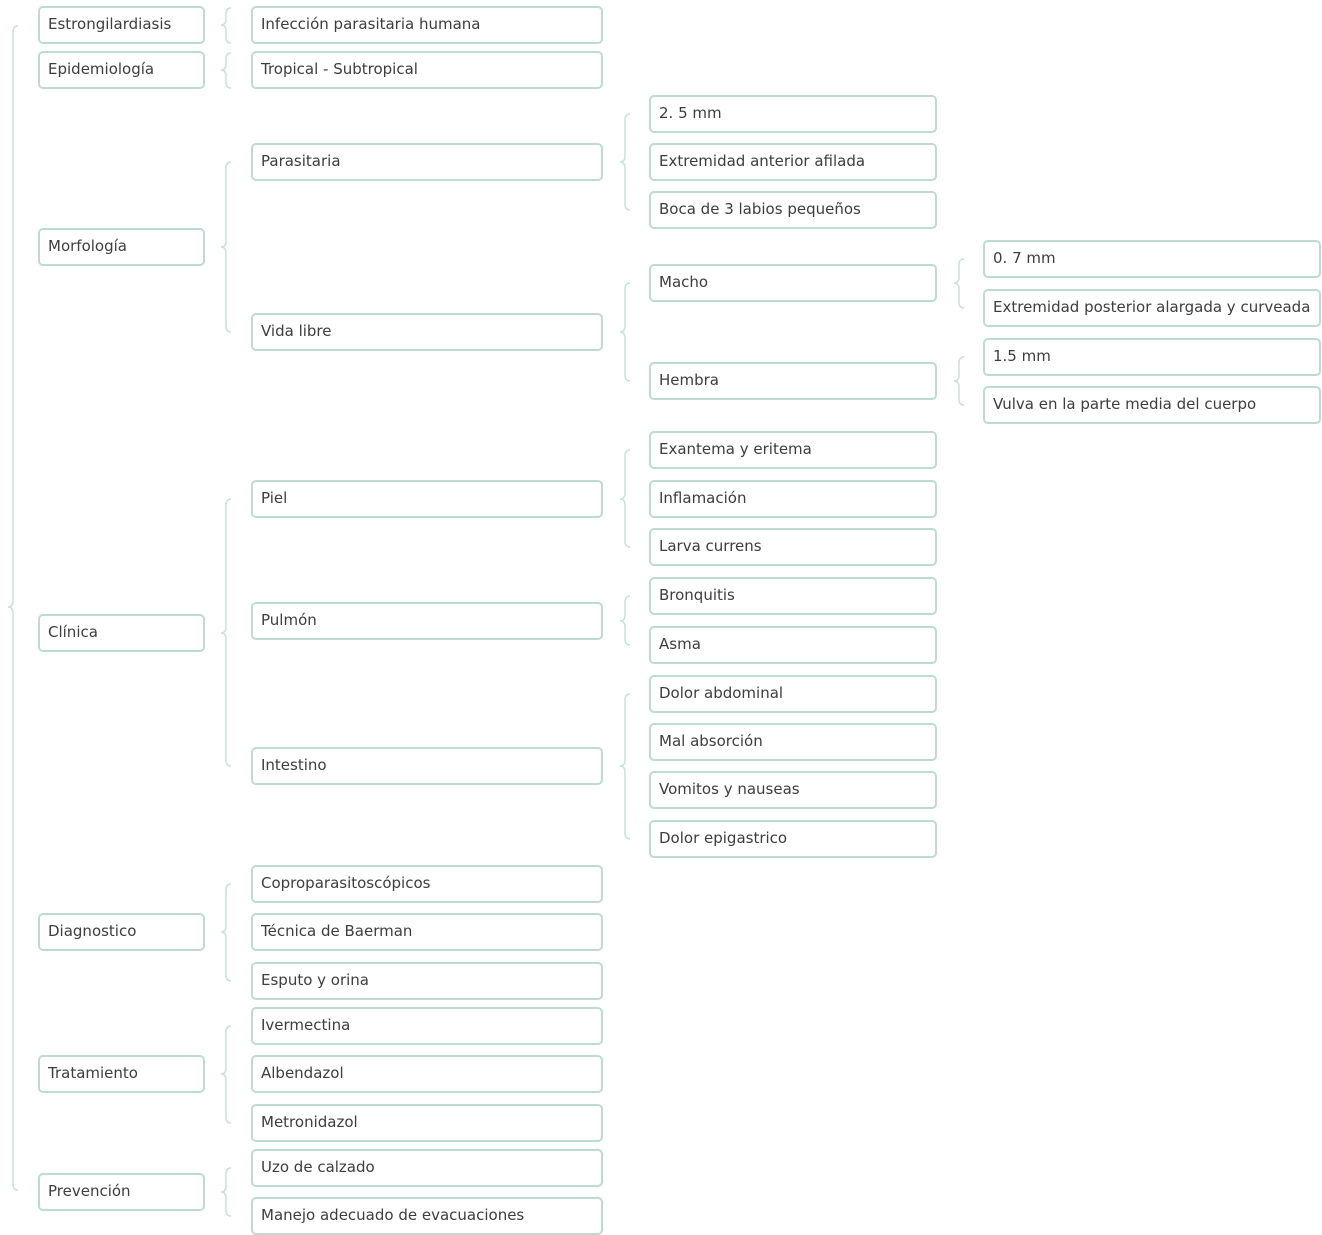 The image size is (1322, 1235). Describe the element at coordinates (793, 694) in the screenshot. I see `node-dolor-abdominal: Dolor abdominal` at that location.